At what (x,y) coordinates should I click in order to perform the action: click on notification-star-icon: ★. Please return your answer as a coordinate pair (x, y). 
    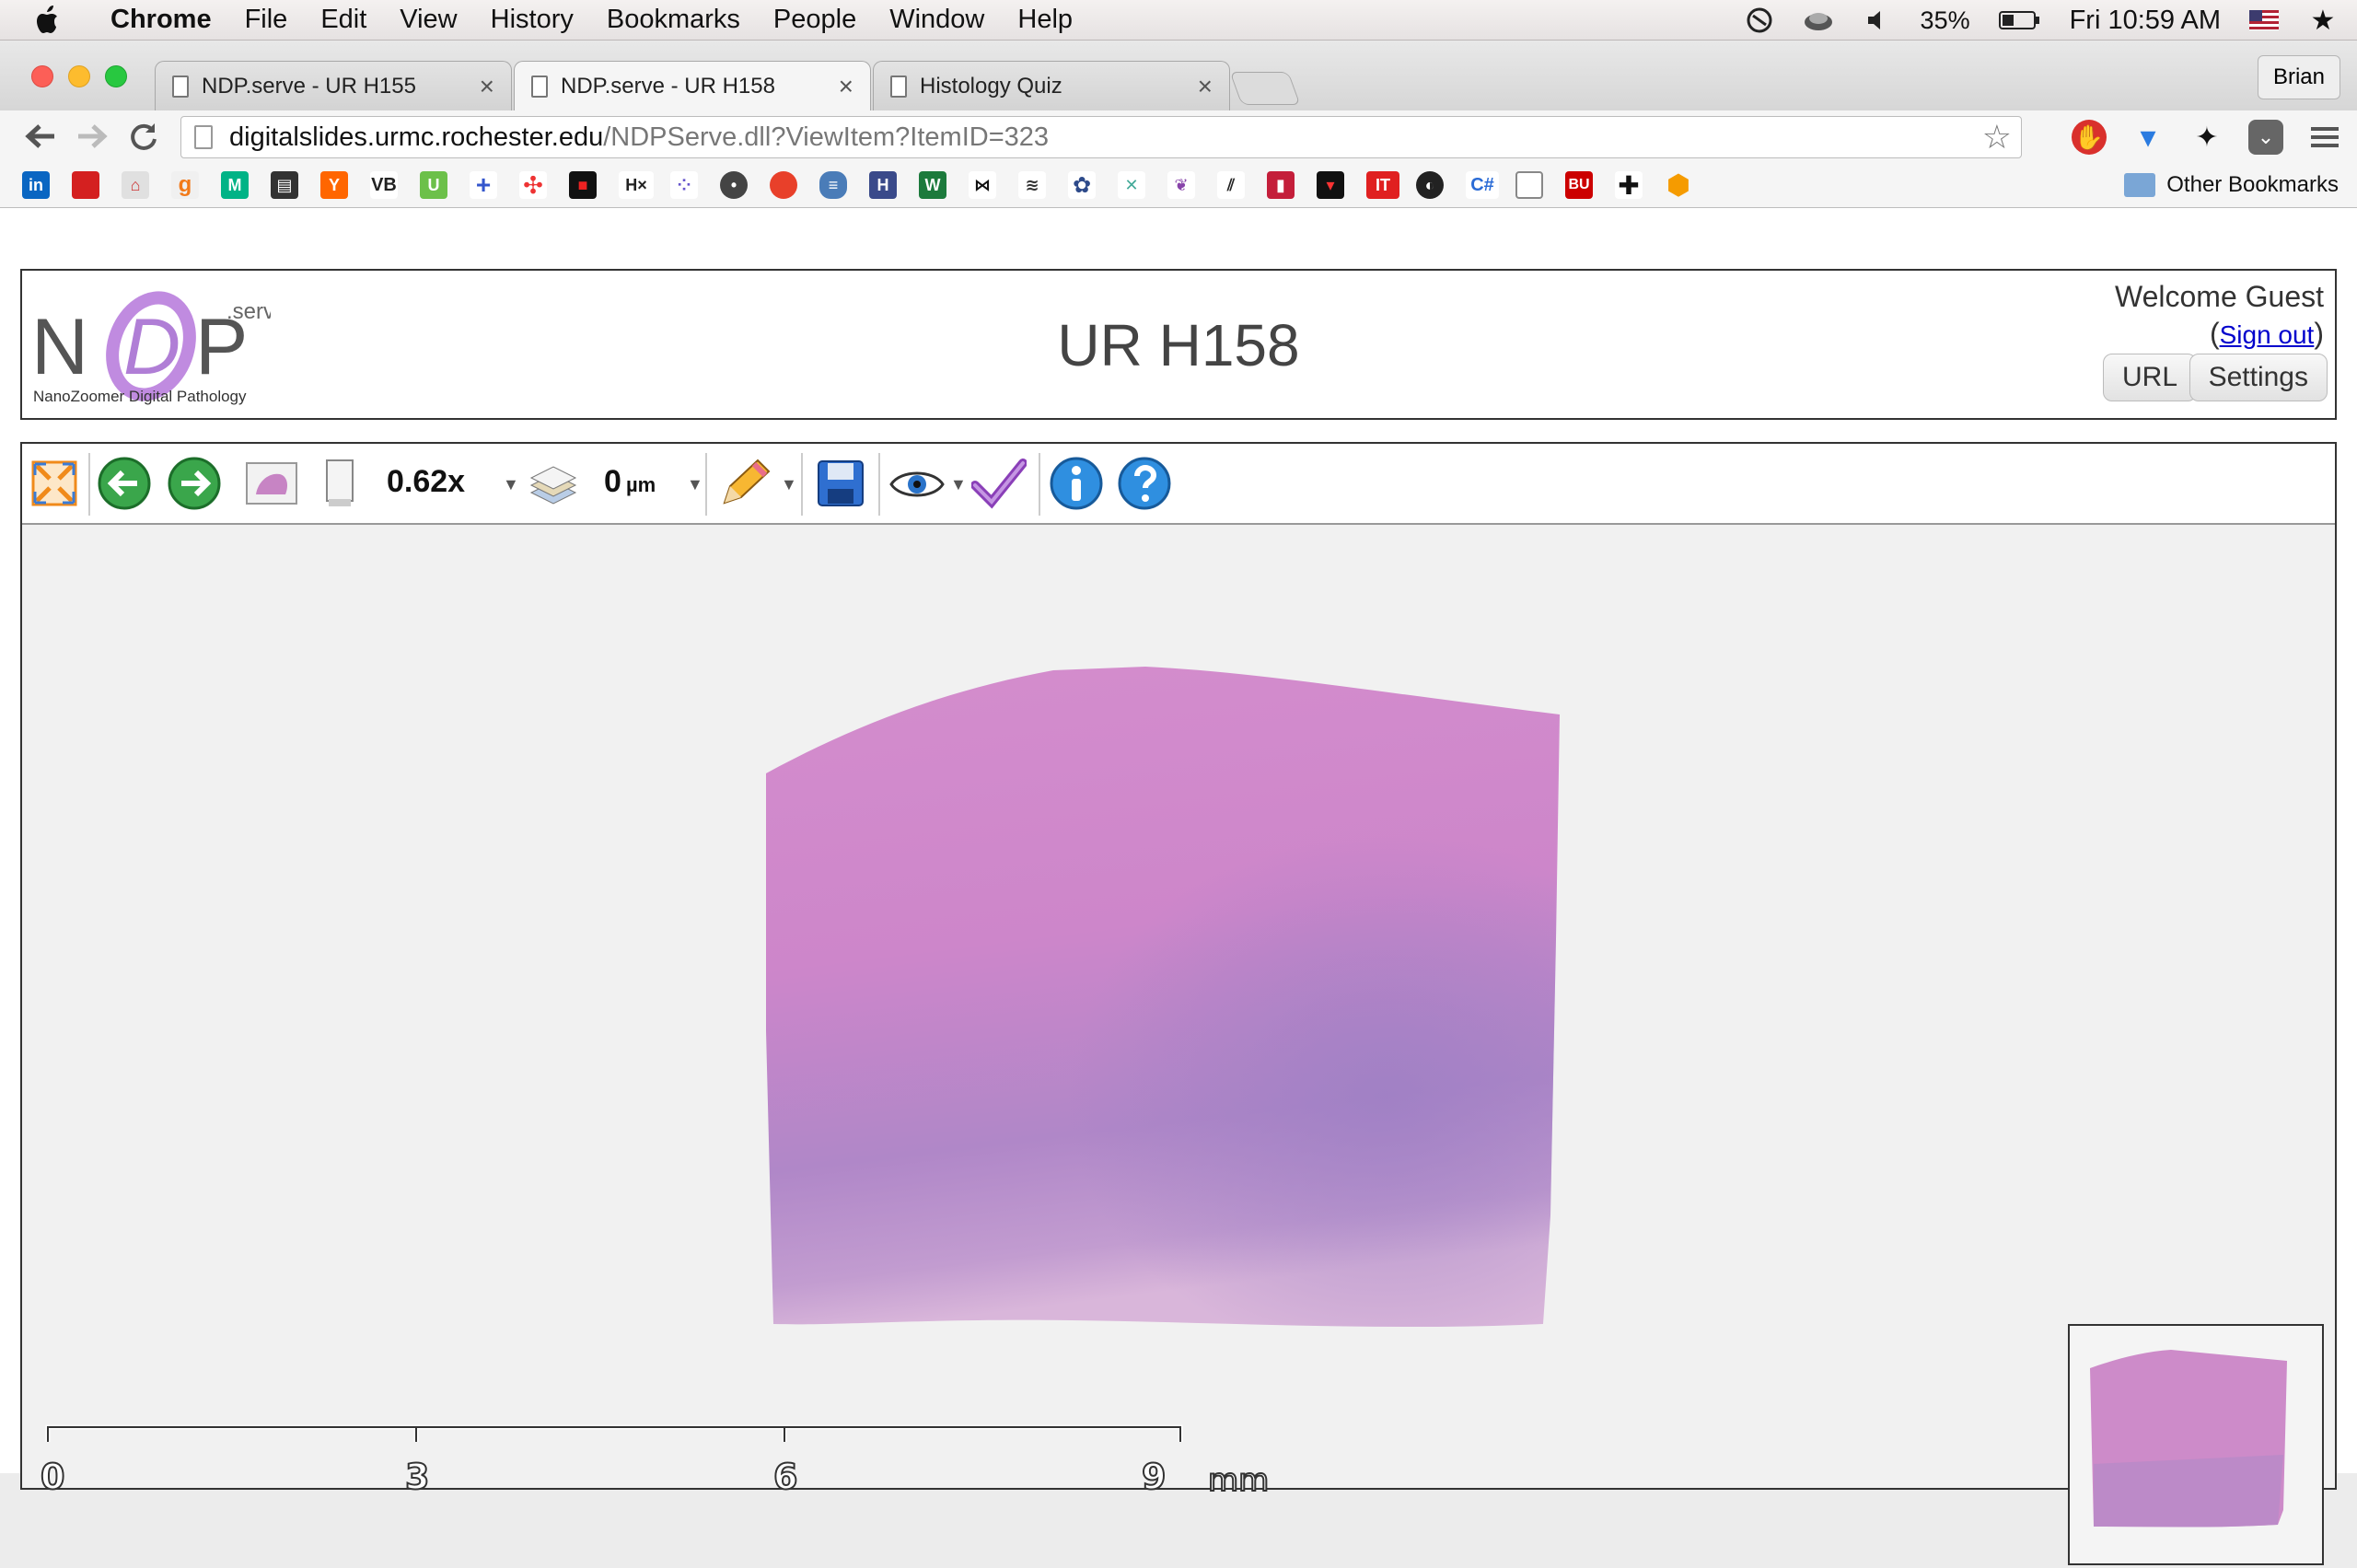
    Looking at the image, I should click on (2323, 21).